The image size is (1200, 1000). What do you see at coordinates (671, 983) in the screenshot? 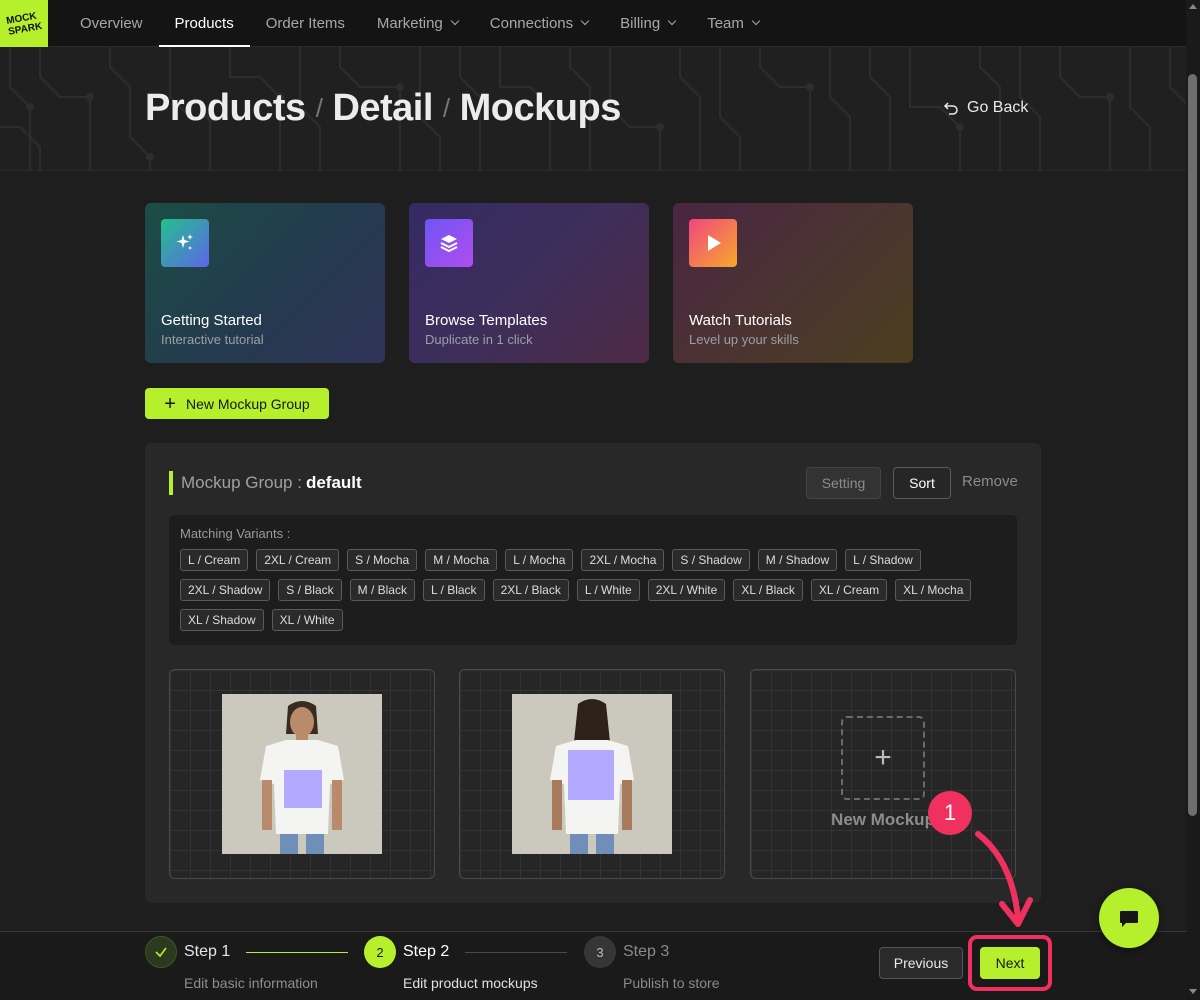
I see `step-description: Publish to store` at bounding box center [671, 983].